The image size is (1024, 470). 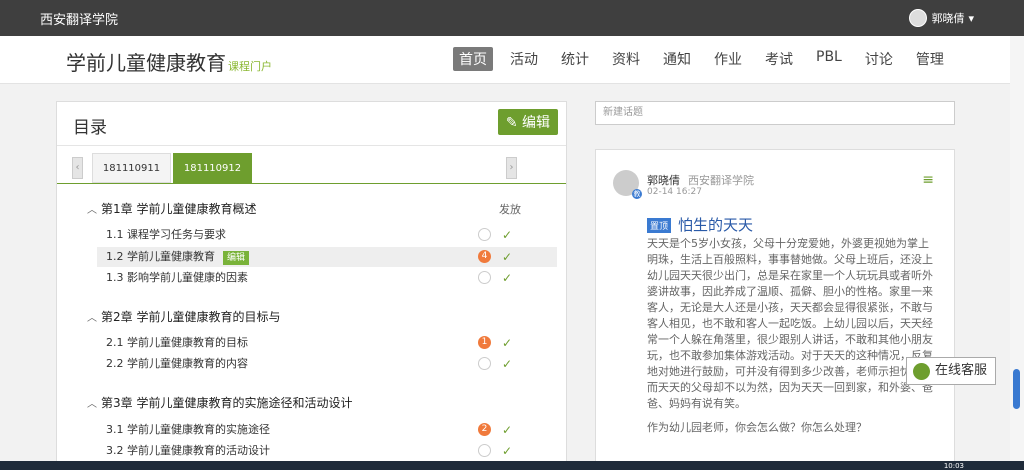 I want to click on nav-pbl: PBL, so click(x=829, y=59).